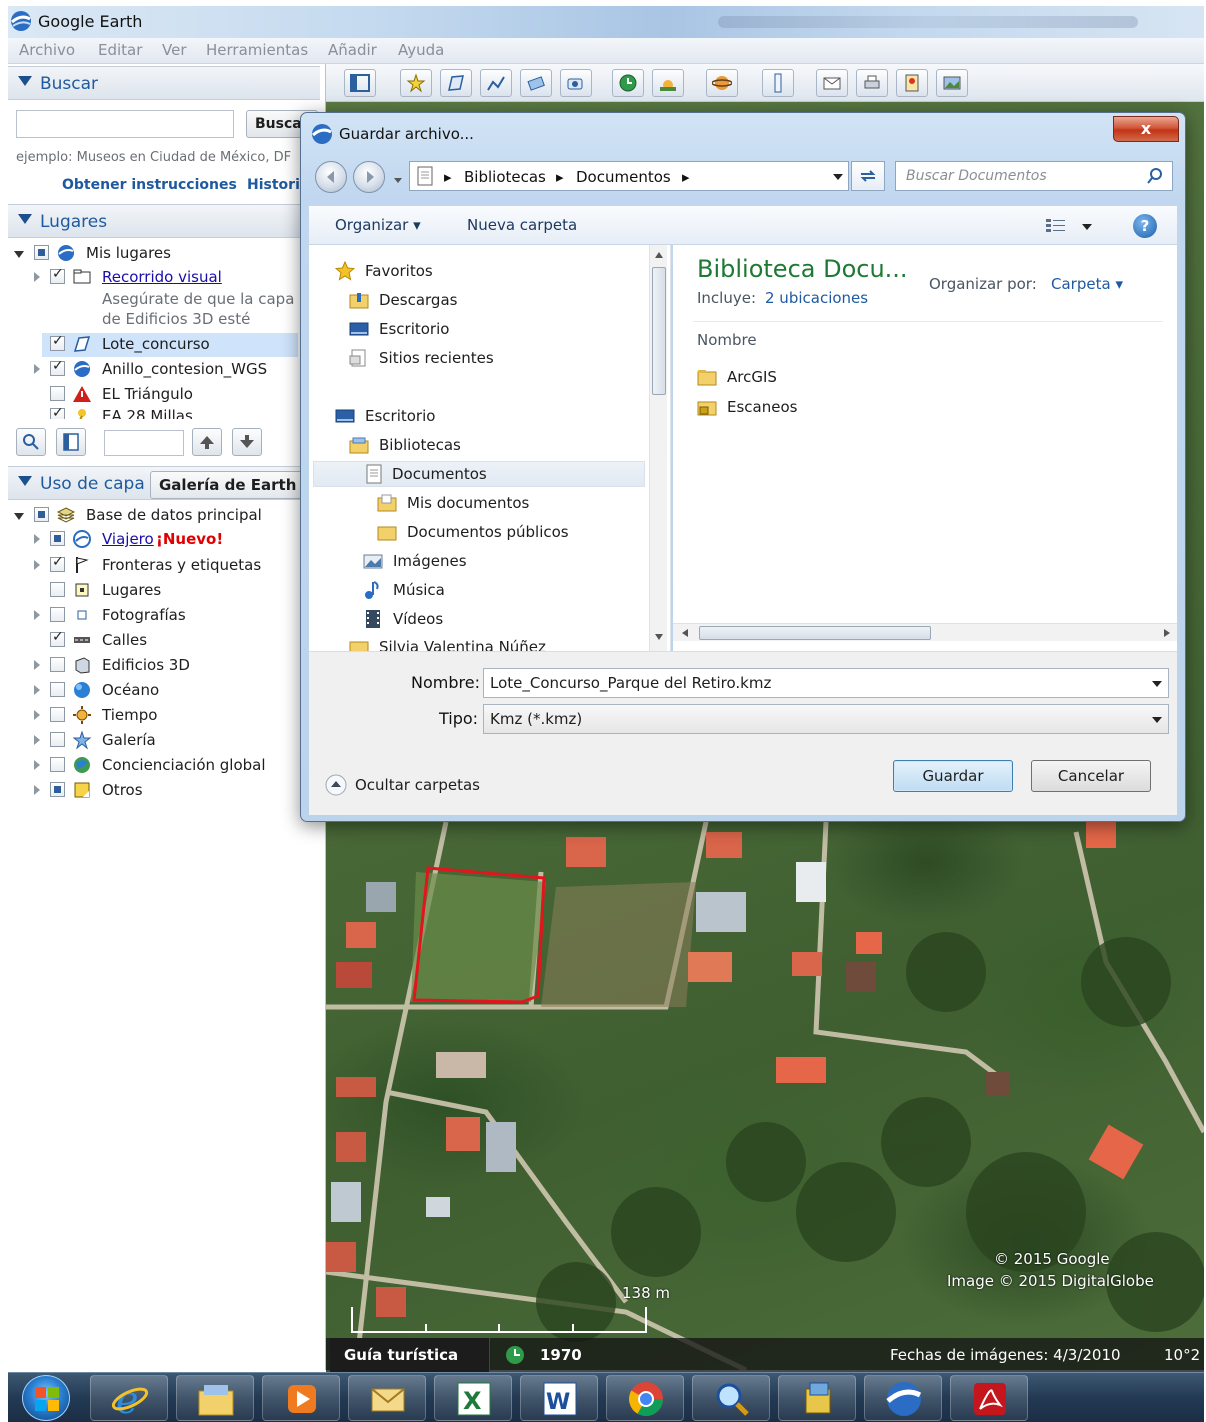  I want to click on email-button, so click(832, 83).